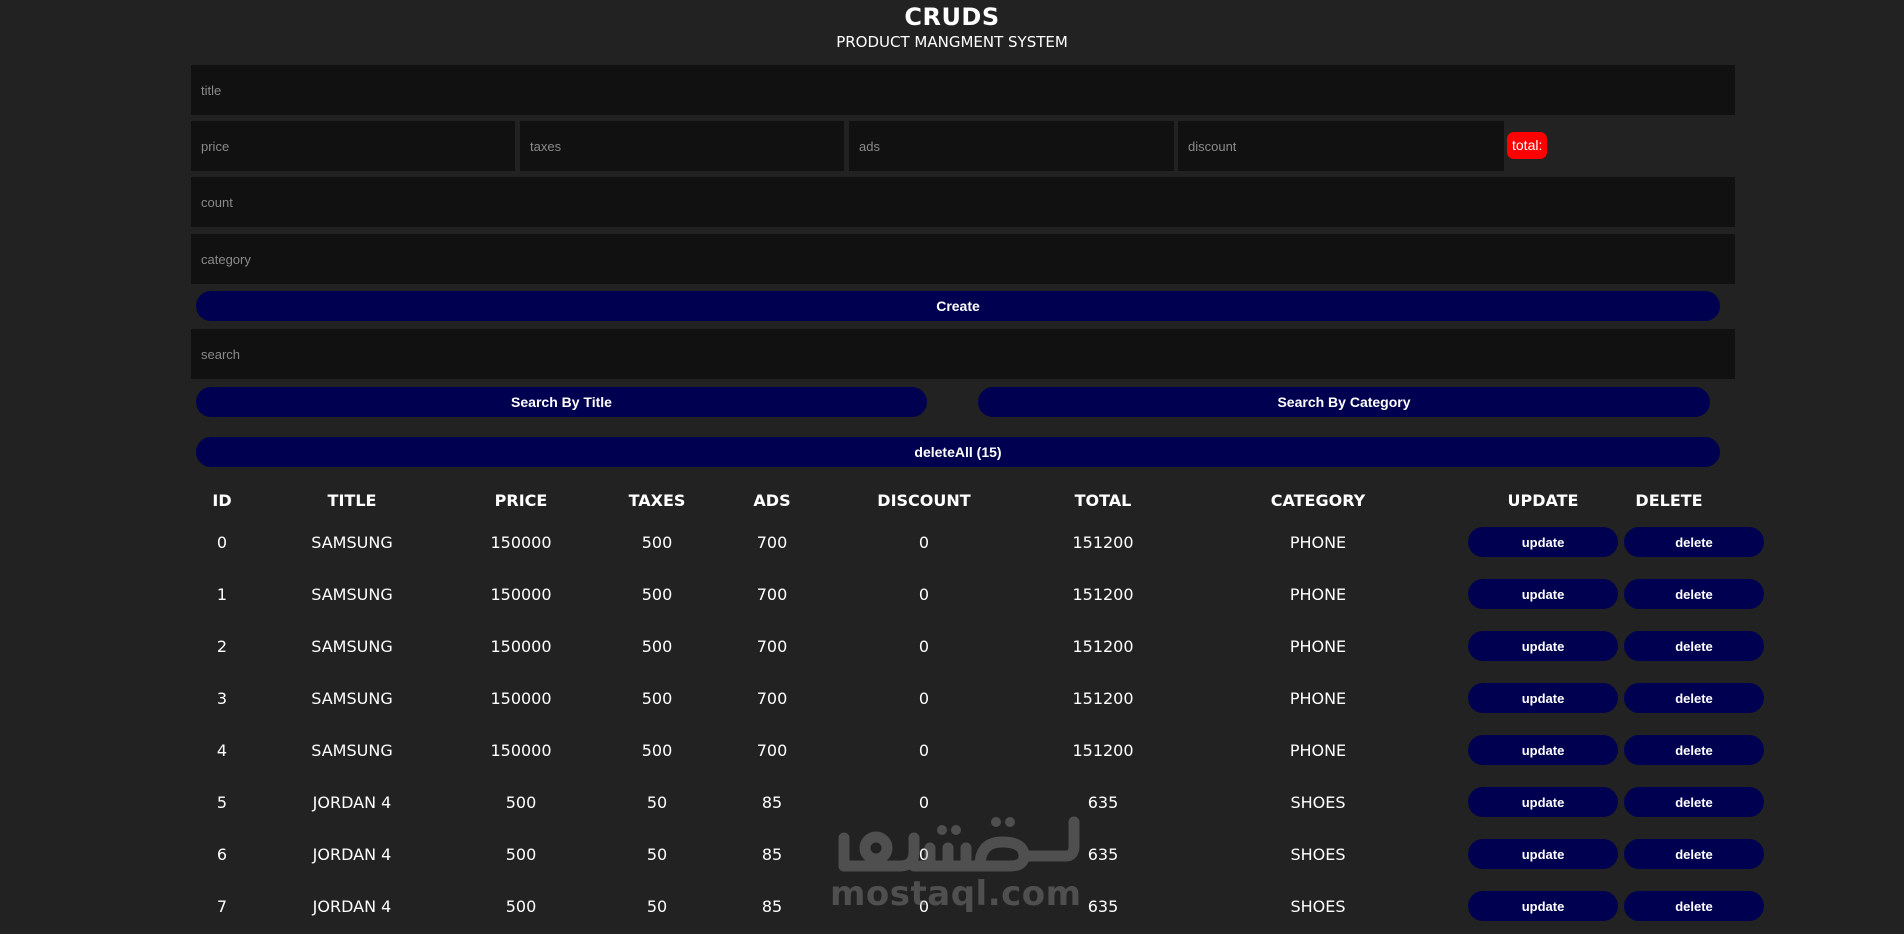 This screenshot has width=1904, height=934. Describe the element at coordinates (963, 202) in the screenshot. I see `count-input` at that location.